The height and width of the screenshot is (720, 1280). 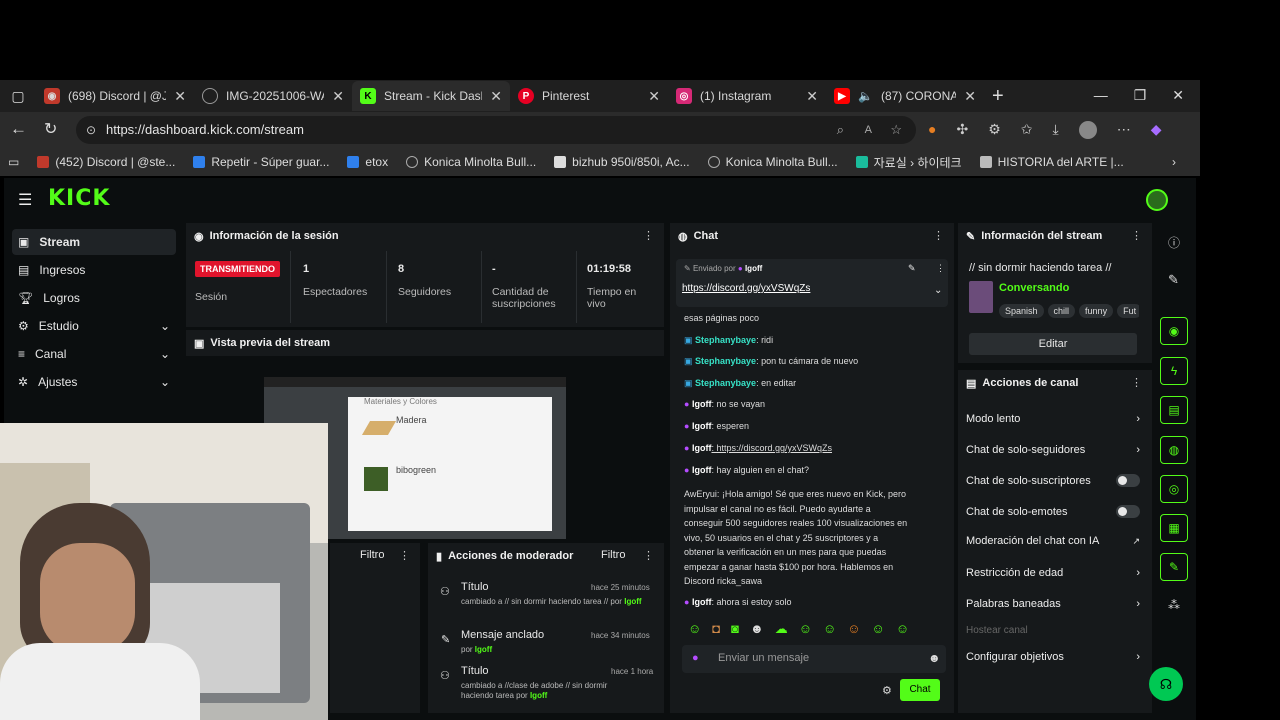 I want to click on read-aloud-icon: A, so click(x=868, y=130).